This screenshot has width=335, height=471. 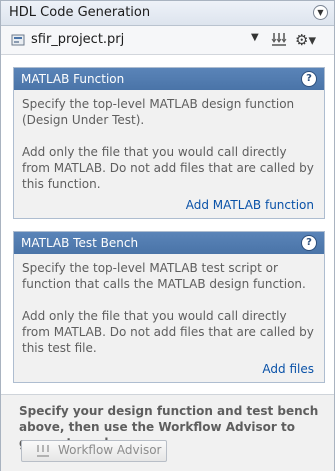 I want to click on workflow-advisor-icon, so click(x=43, y=451).